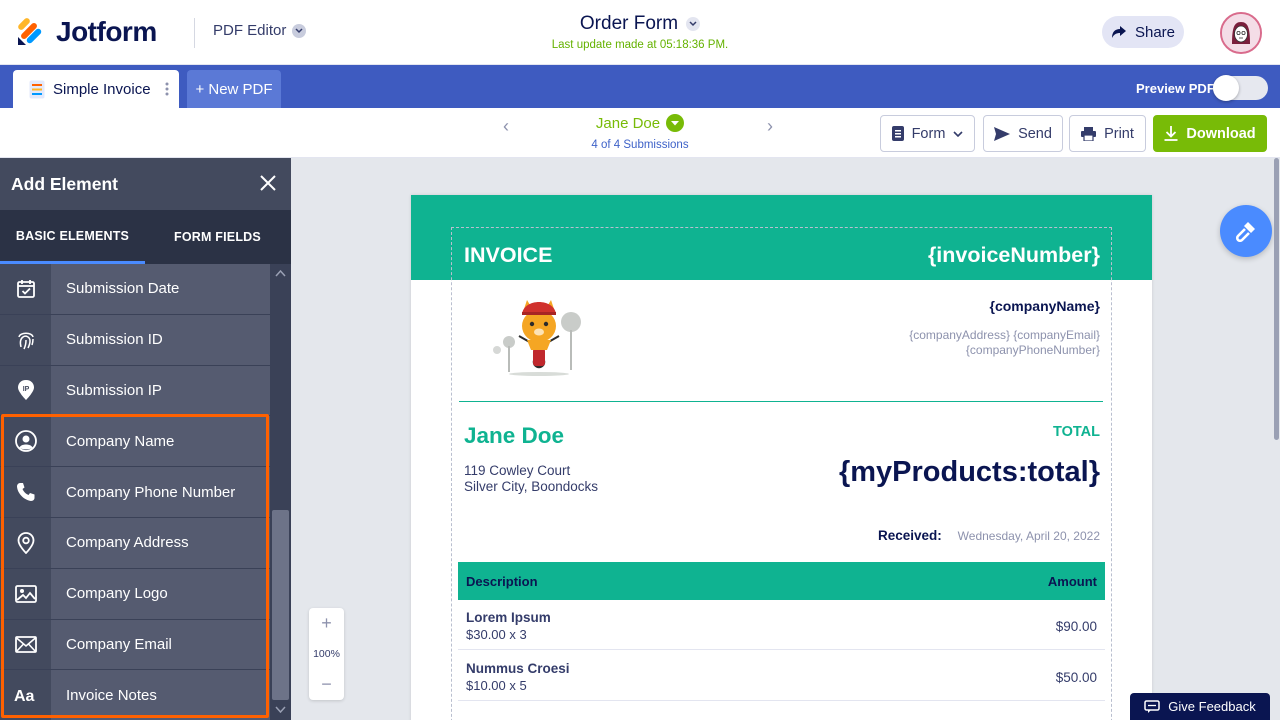  What do you see at coordinates (234, 89) in the screenshot?
I see `new-pdf-button: + New PDF` at bounding box center [234, 89].